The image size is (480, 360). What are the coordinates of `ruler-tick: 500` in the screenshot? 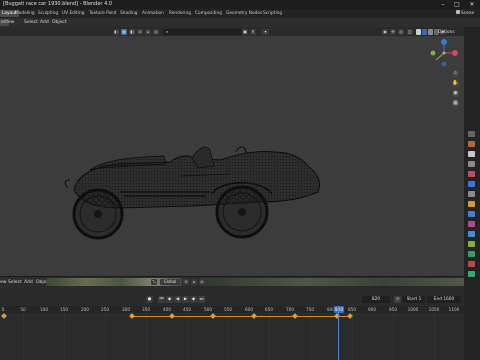 It's located at (208, 309).